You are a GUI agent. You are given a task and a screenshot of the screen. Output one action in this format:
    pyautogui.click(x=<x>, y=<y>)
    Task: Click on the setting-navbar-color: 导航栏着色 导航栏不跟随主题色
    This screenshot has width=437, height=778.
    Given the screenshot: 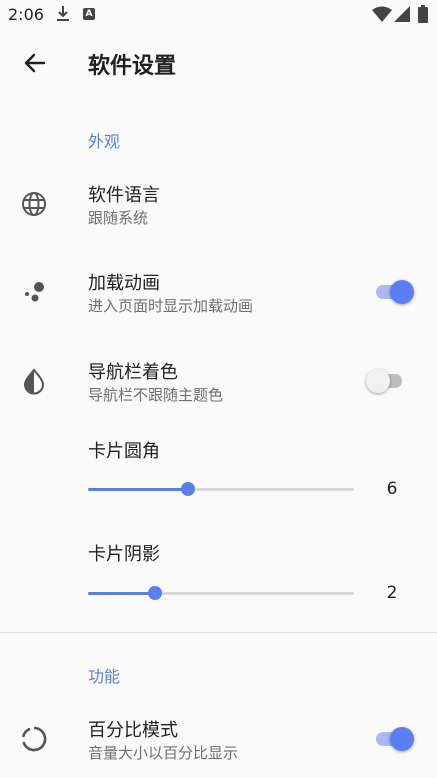 What is the action you would take?
    pyautogui.click(x=218, y=381)
    